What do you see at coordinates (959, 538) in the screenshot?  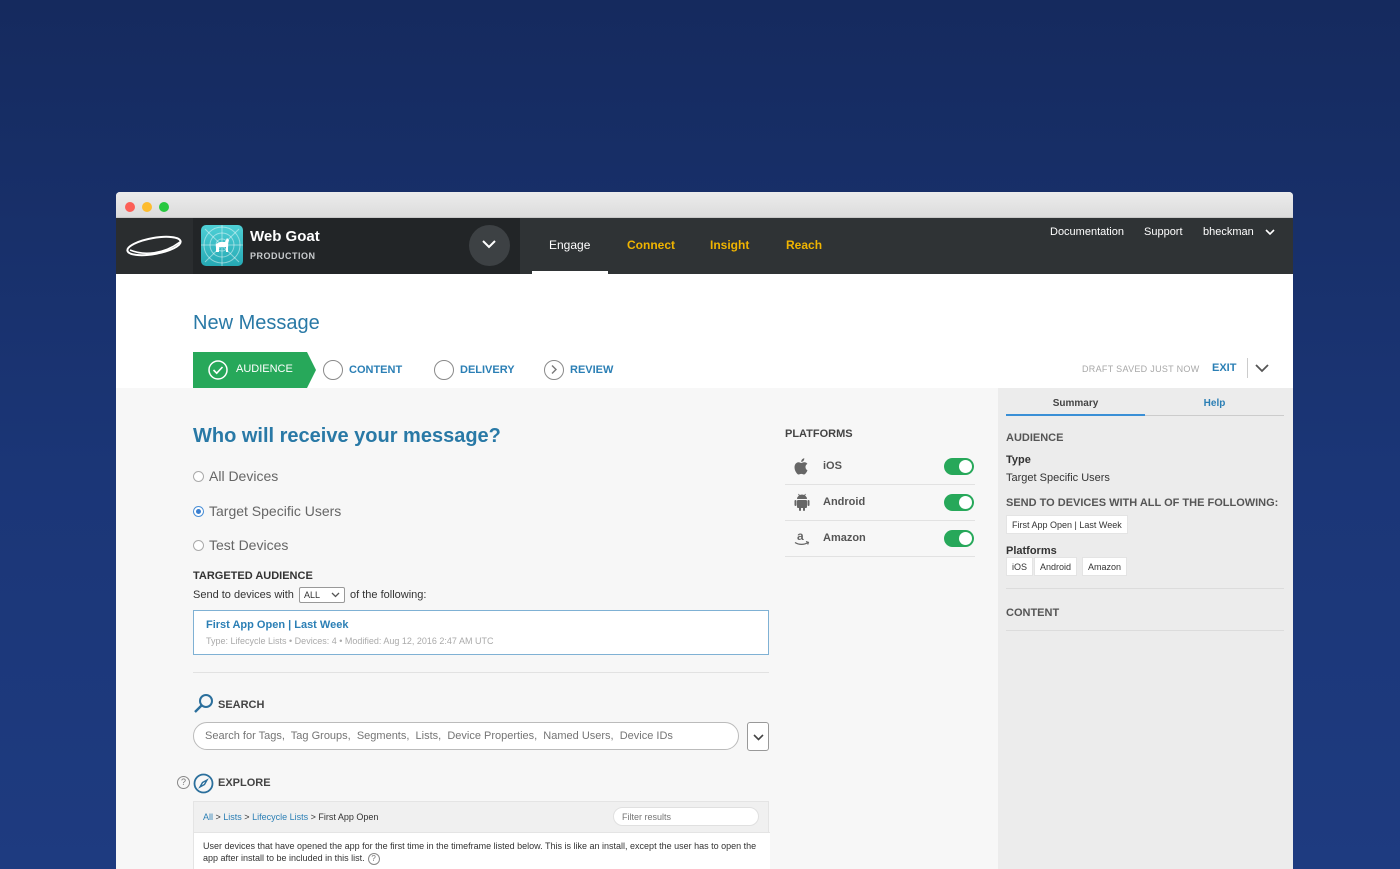 I see `amazon-toggle` at bounding box center [959, 538].